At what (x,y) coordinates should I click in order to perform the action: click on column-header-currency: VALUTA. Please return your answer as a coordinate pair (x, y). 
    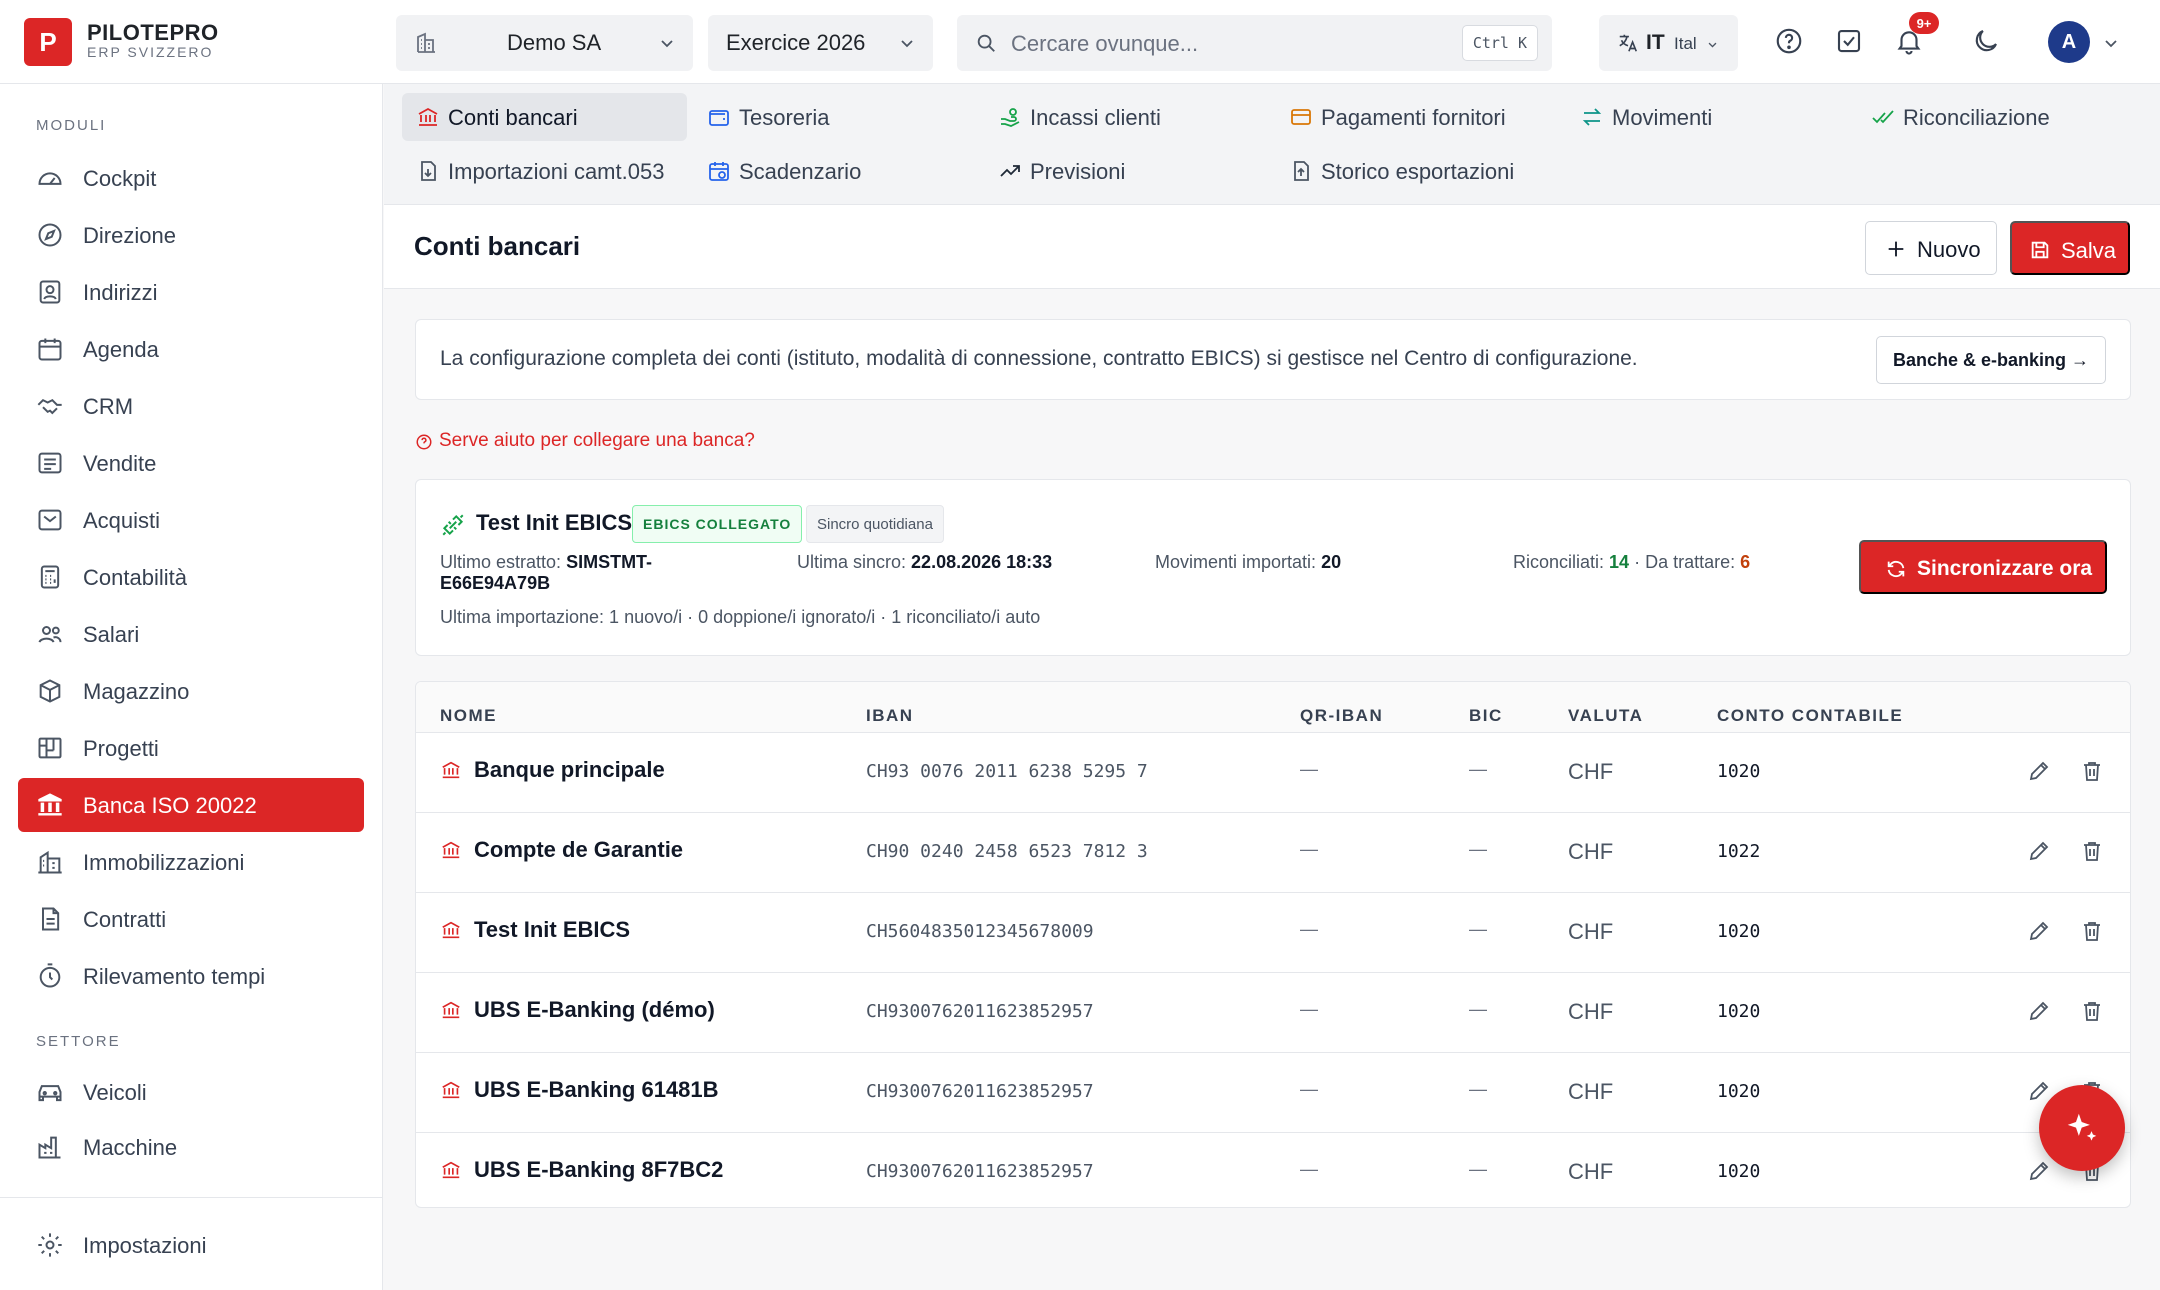
    Looking at the image, I should click on (1605, 716).